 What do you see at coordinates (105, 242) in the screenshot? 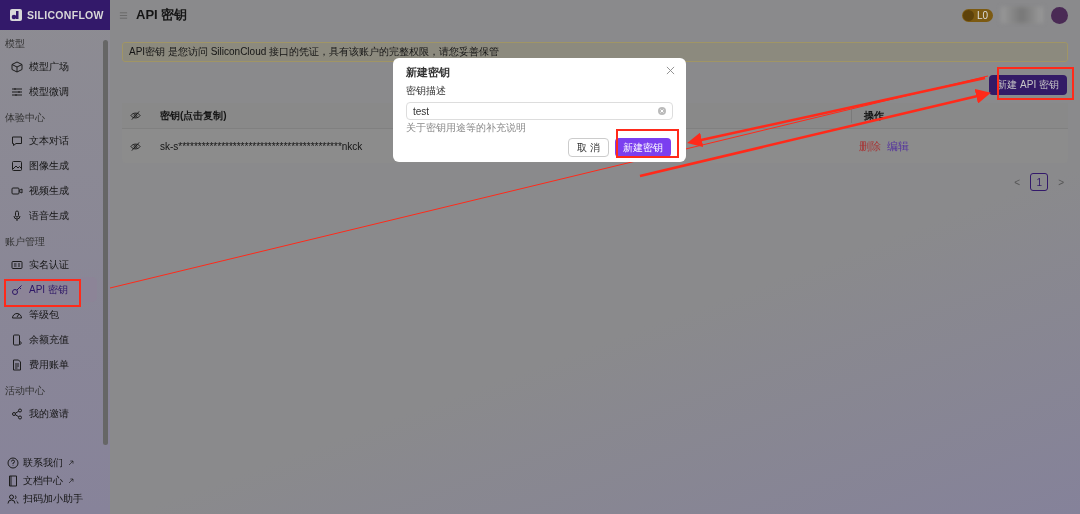
I see `scrollbar` at bounding box center [105, 242].